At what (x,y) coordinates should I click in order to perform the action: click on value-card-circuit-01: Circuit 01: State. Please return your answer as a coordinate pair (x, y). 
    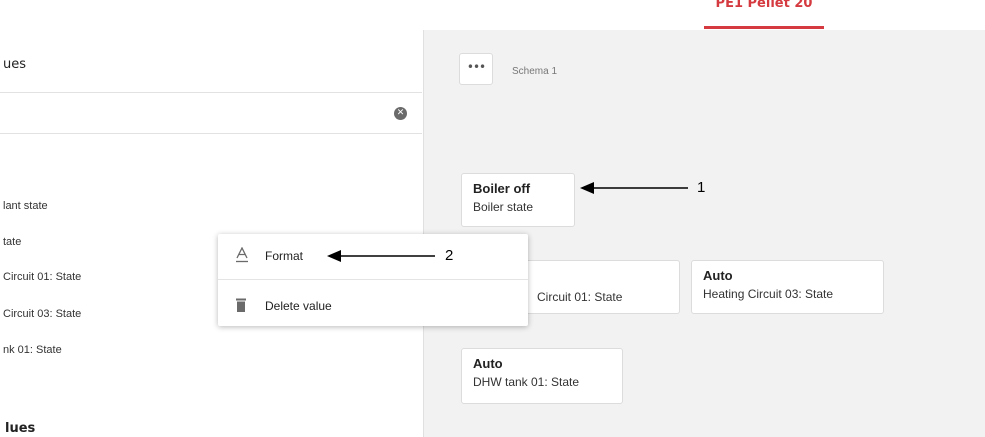
    Looking at the image, I should click on (592, 287).